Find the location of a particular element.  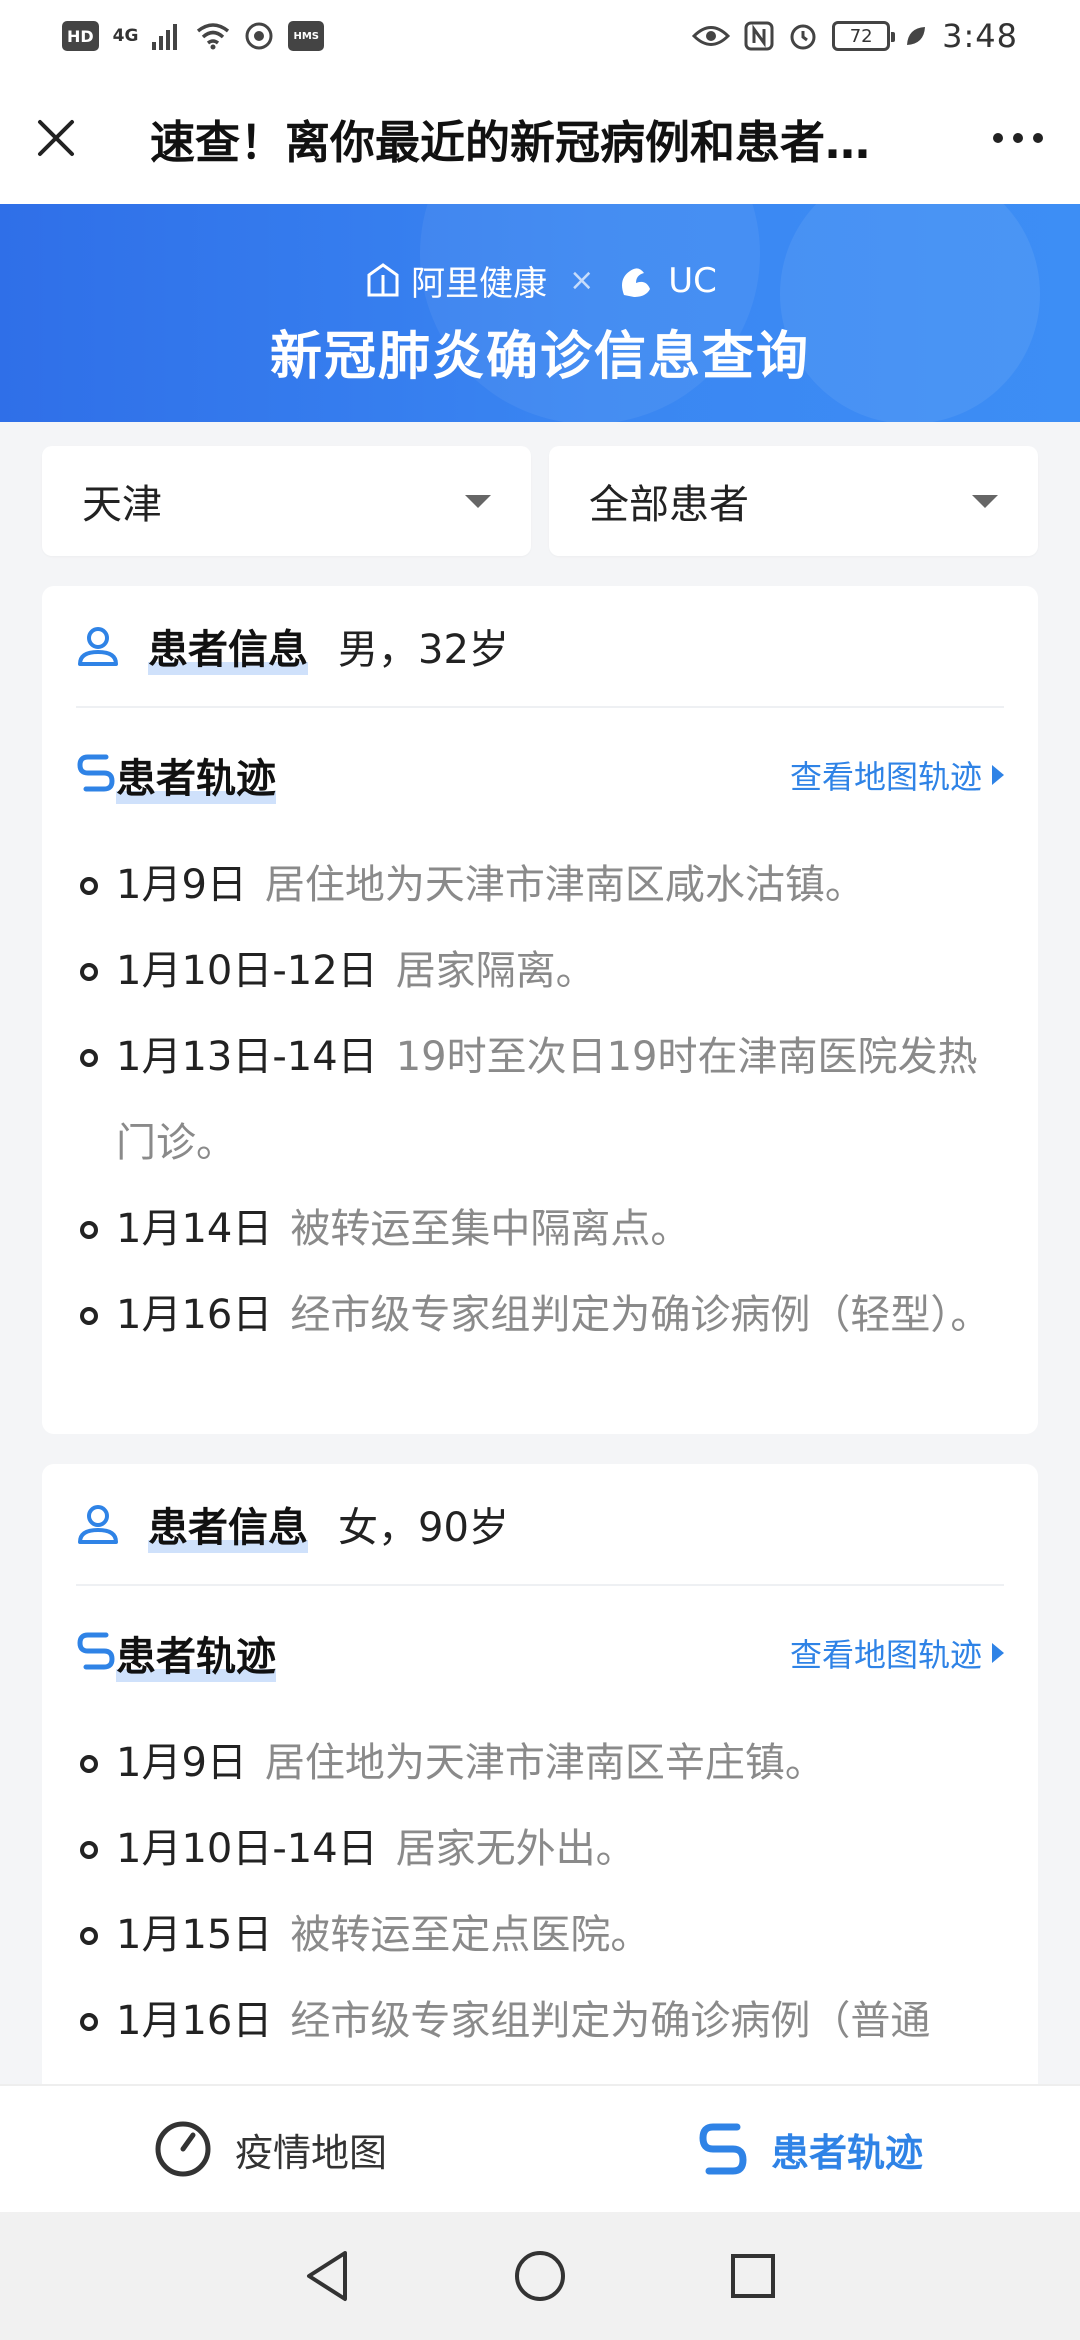

network-label: 4G is located at coordinates (125, 36).